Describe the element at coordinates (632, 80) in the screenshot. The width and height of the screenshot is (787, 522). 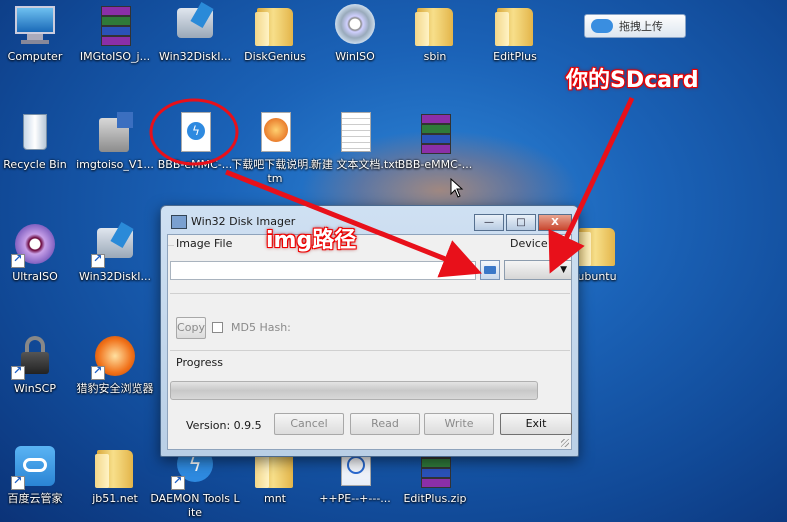
I see `sdcard-annotation: 你的SDcard` at that location.